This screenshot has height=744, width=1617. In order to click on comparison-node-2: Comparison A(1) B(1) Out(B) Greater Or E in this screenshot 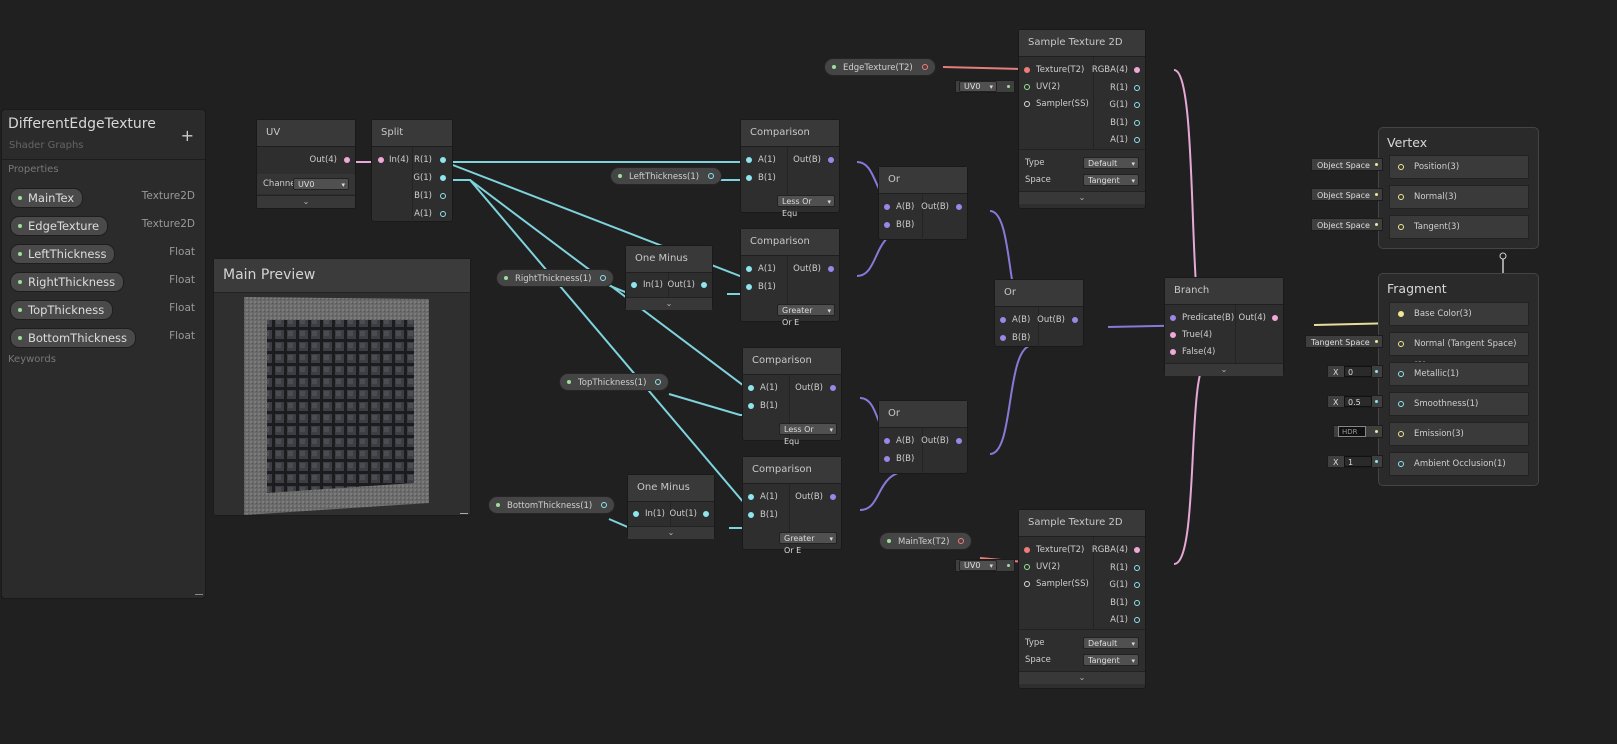, I will do `click(790, 277)`.